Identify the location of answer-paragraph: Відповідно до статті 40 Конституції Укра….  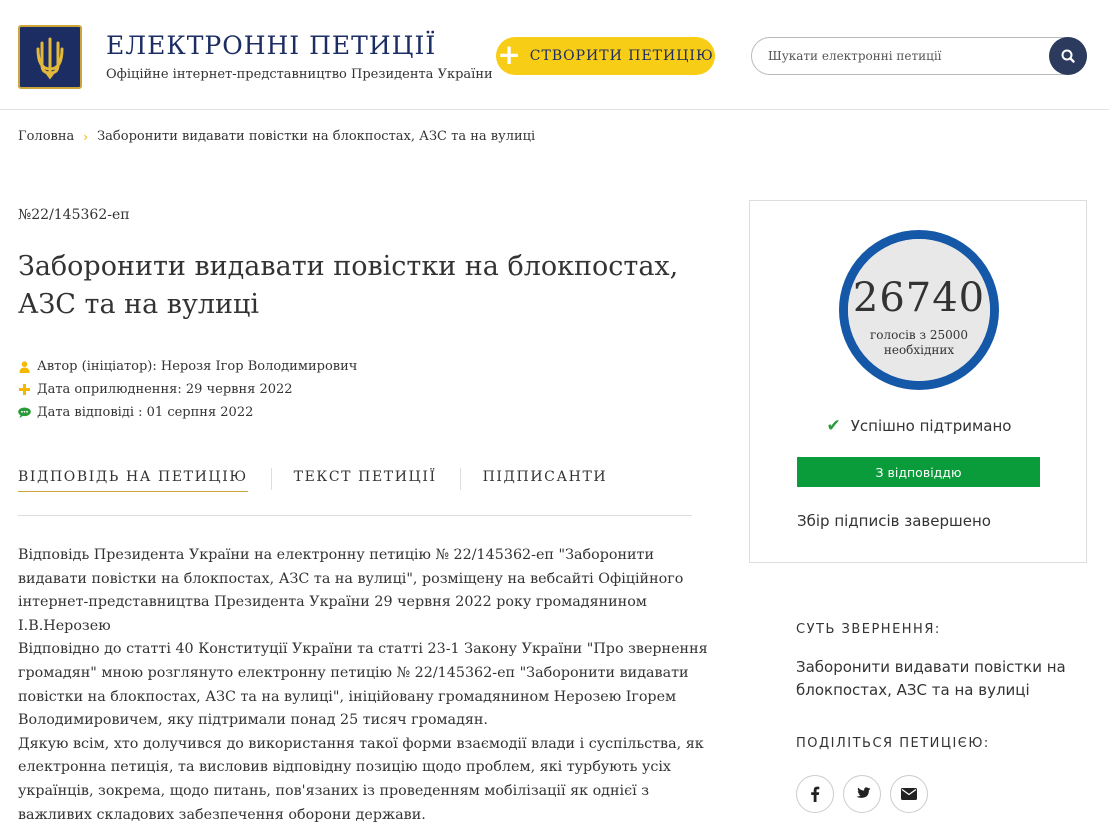
(363, 685).